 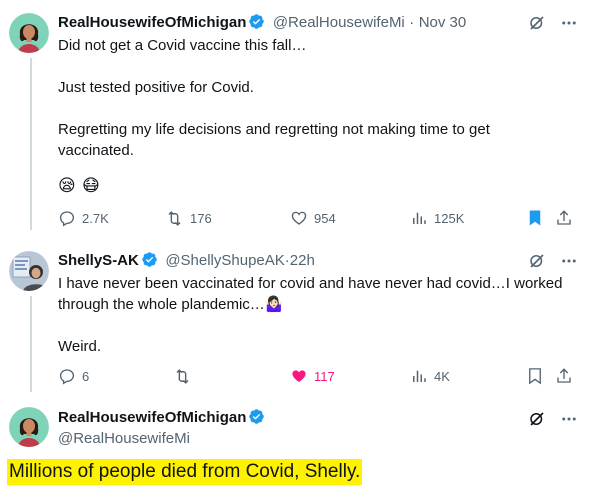 I want to click on tweet-header: RealHousewifeOfMichigan, so click(x=163, y=418).